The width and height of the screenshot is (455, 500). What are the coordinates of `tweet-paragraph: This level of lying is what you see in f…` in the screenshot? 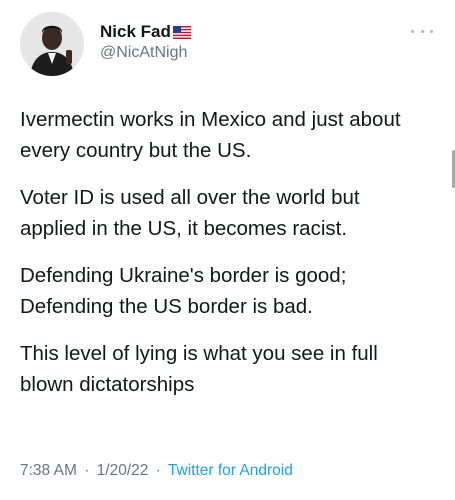 It's located at (199, 369).